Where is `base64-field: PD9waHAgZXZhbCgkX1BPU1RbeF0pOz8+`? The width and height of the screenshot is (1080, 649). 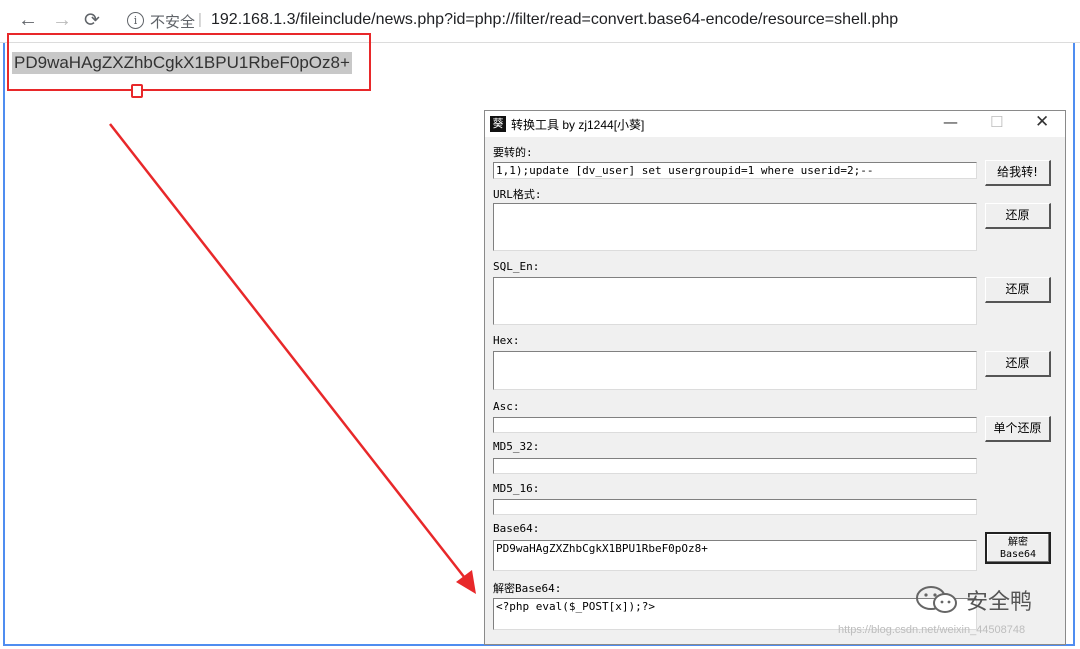
base64-field: PD9waHAgZXZhbCgkX1BPU1RbeF0pOz8+ is located at coordinates (735, 555).